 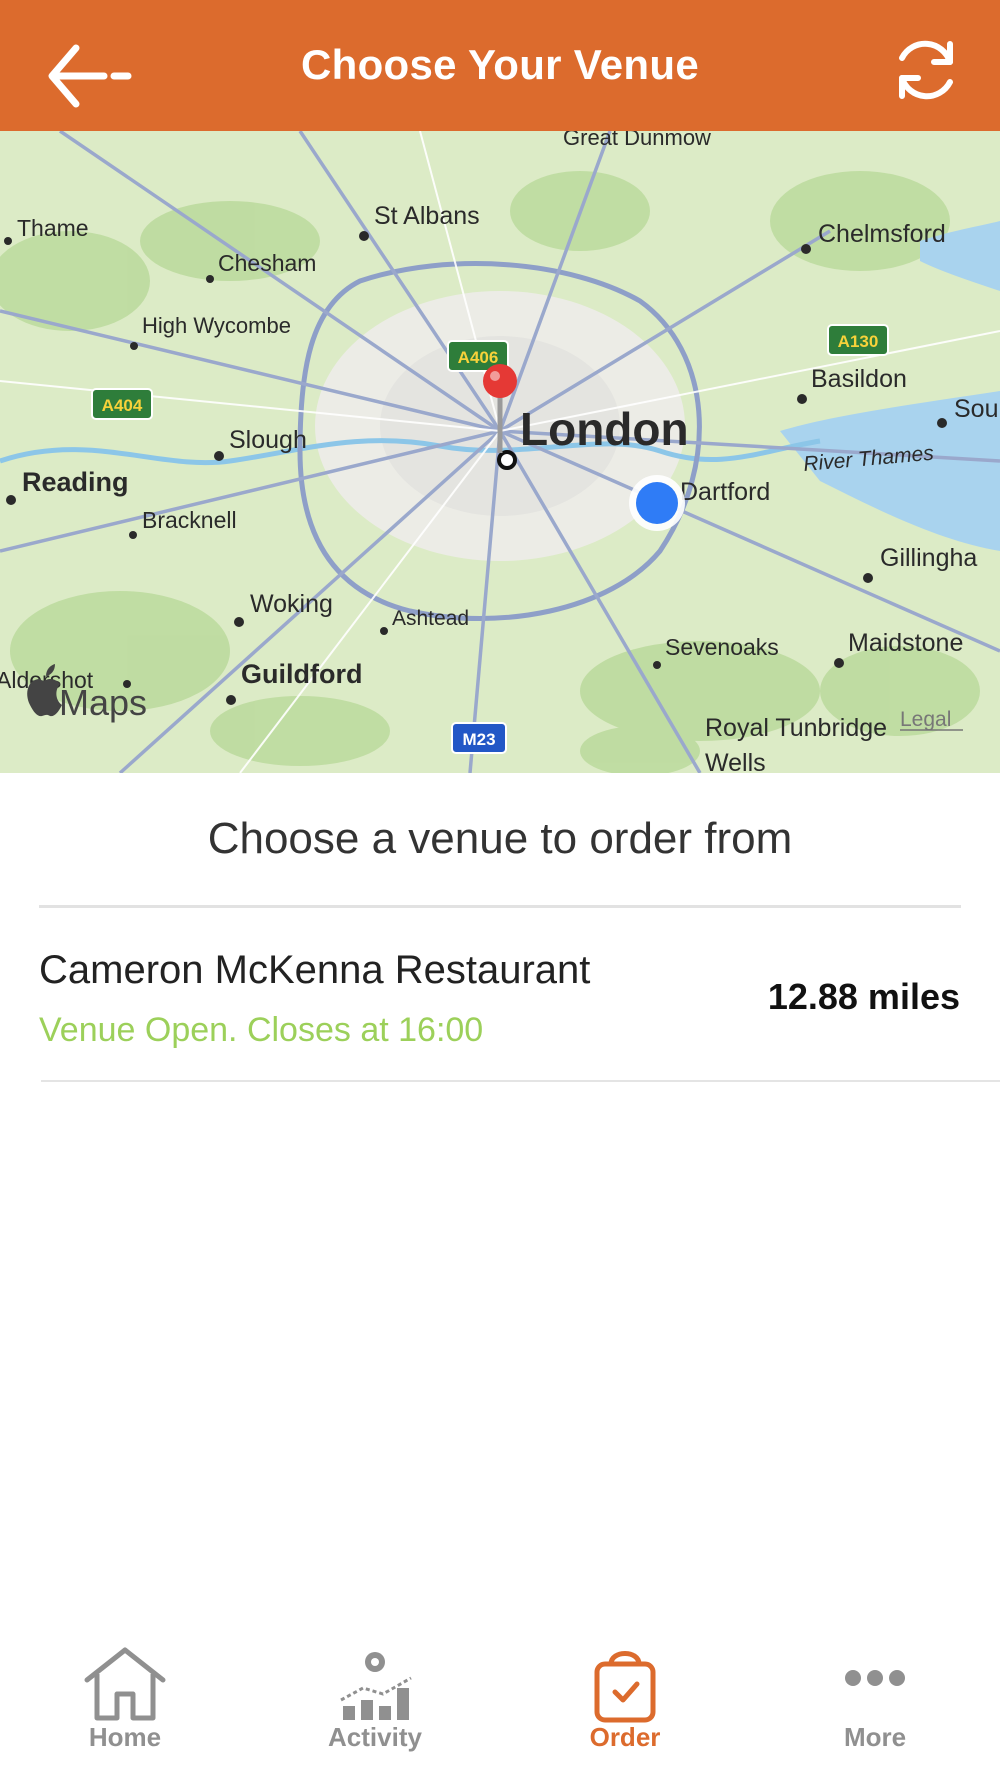 I want to click on road-shield-a130: A130, so click(x=858, y=340).